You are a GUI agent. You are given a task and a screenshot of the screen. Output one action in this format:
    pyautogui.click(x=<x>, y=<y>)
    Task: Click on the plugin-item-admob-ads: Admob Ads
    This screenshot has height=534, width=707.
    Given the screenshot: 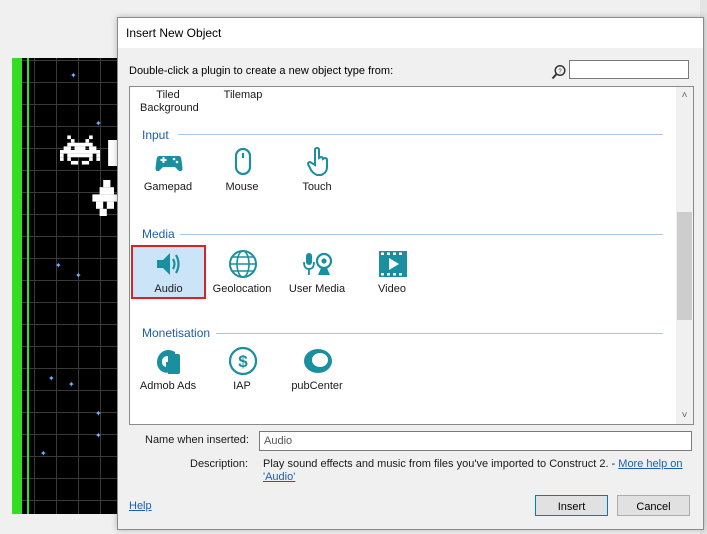 What is the action you would take?
    pyautogui.click(x=168, y=372)
    